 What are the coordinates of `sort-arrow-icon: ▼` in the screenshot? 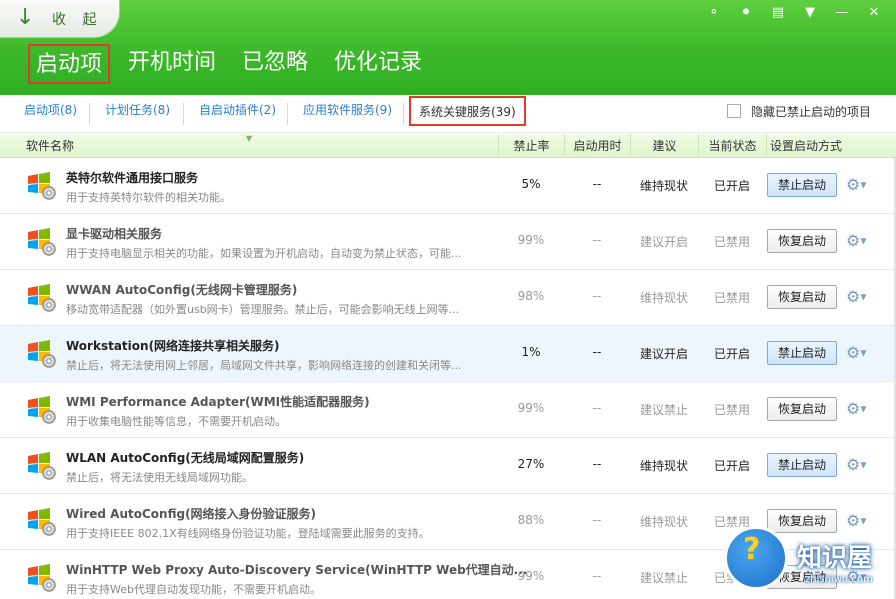 It's located at (249, 138).